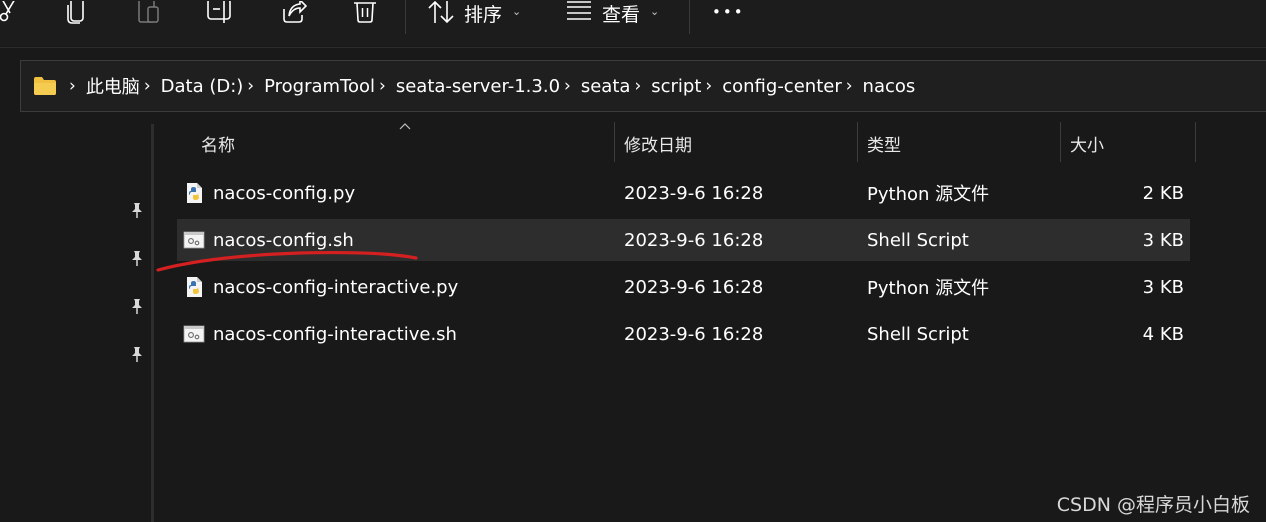 Image resolution: width=1266 pixels, height=522 pixels. I want to click on view-lines-icon, so click(579, 10).